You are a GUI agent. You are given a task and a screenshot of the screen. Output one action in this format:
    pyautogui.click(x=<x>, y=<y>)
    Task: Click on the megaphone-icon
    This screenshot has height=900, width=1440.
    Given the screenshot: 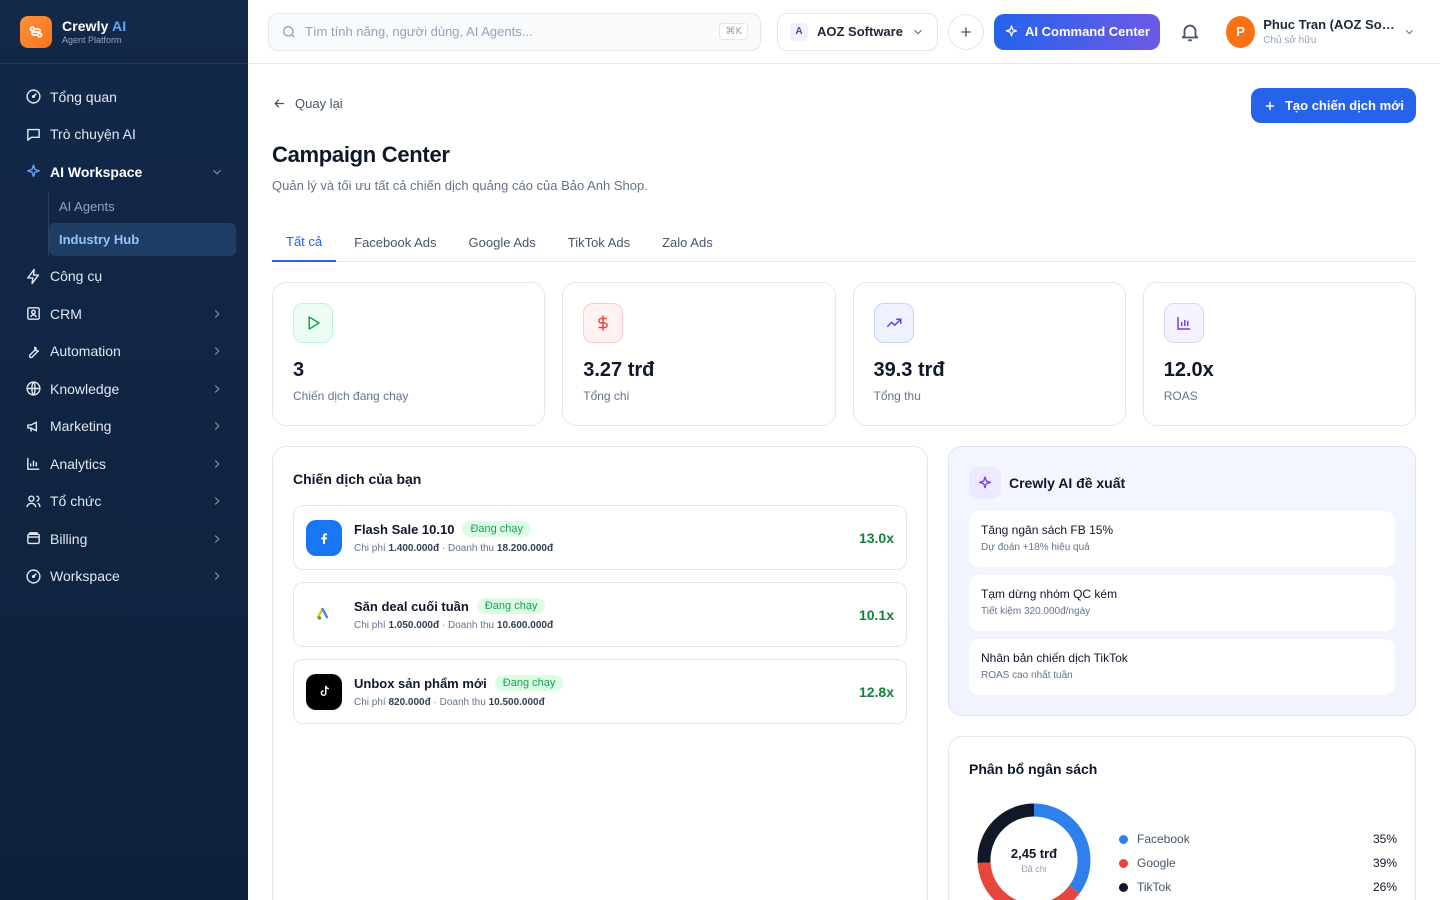 What is the action you would take?
    pyautogui.click(x=33, y=426)
    